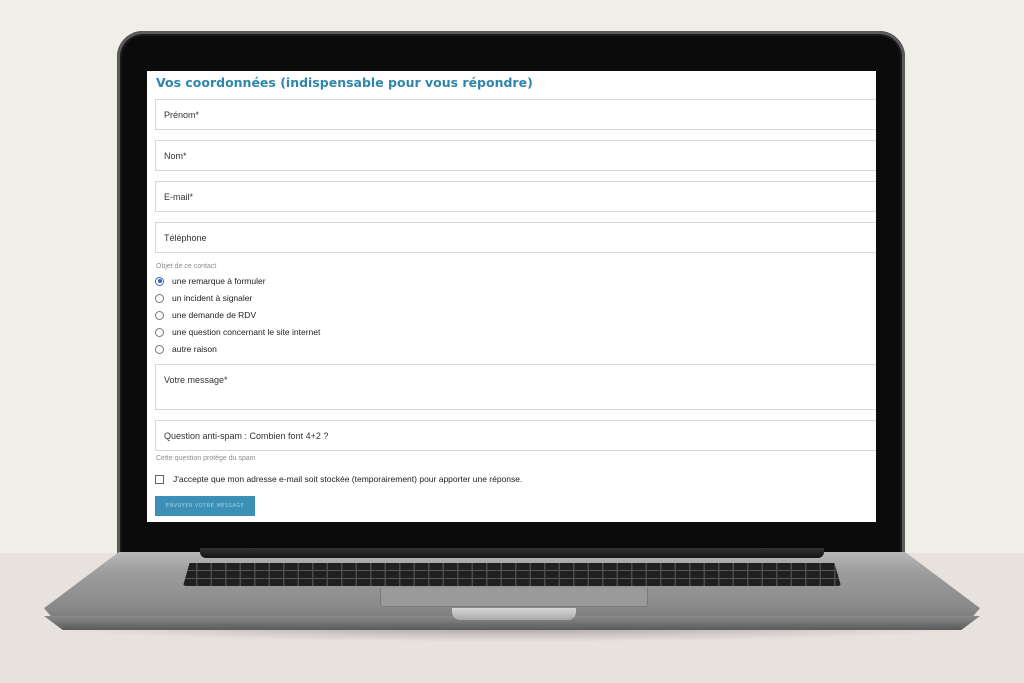  What do you see at coordinates (515, 155) in the screenshot?
I see `lastname-field: Nom*` at bounding box center [515, 155].